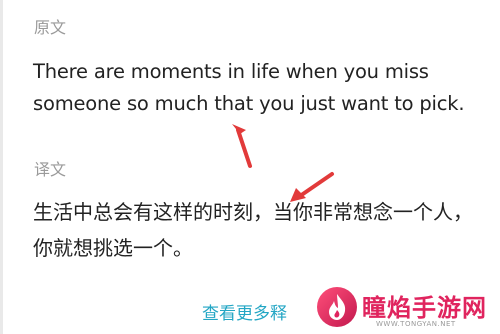 This screenshot has height=334, width=500. Describe the element at coordinates (424, 308) in the screenshot. I see `watermark-title: 瞳焰手游网` at that location.